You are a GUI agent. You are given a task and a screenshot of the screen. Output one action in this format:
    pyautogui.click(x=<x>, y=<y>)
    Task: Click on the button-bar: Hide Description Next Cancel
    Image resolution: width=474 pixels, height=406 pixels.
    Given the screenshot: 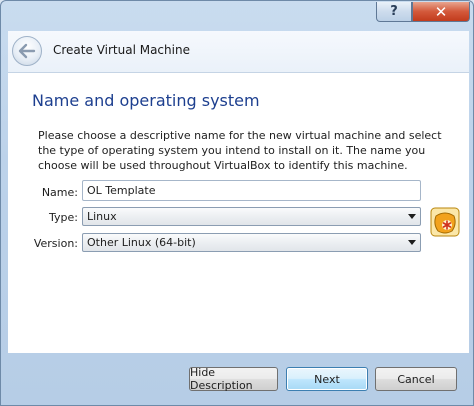 What is the action you would take?
    pyautogui.click(x=237, y=379)
    